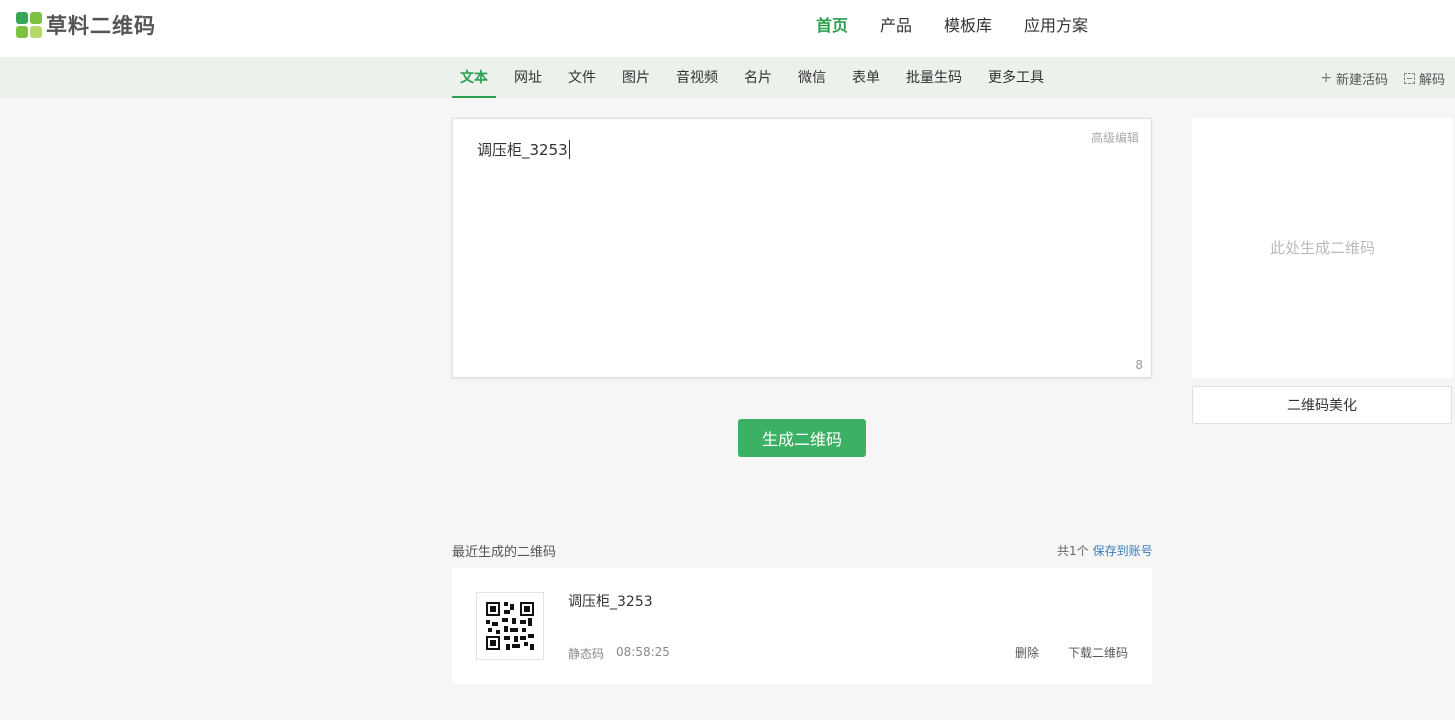 The height and width of the screenshot is (720, 1455). I want to click on item-time: 08:58:25, so click(643, 652).